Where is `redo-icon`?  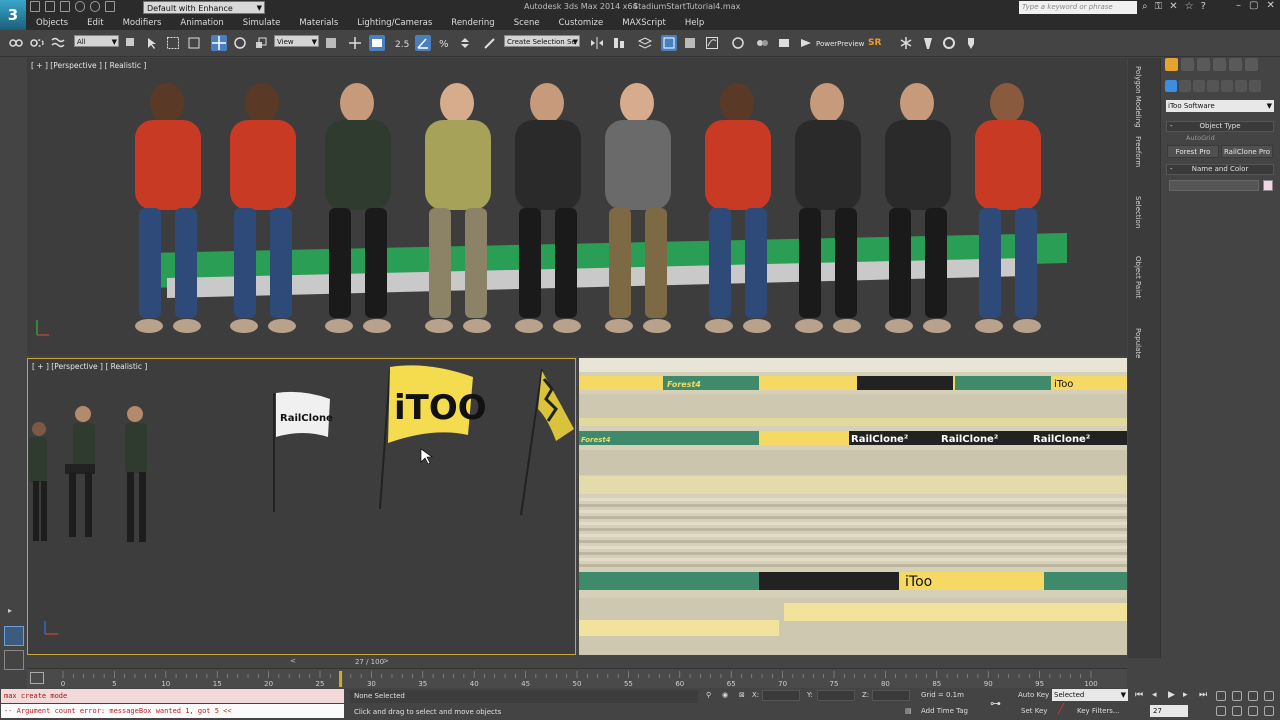 redo-icon is located at coordinates (95, 6).